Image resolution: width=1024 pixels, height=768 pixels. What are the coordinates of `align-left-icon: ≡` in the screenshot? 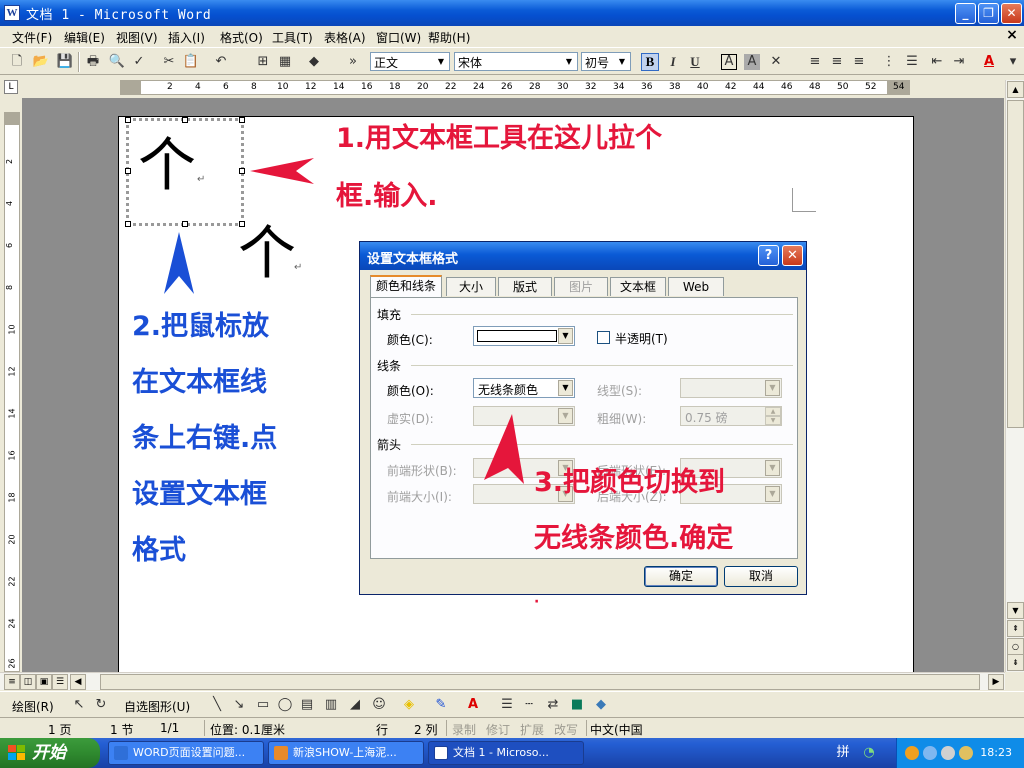 It's located at (815, 62).